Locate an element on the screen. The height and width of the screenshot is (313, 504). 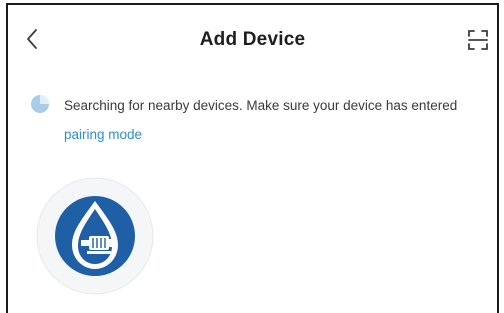
page-title: Add Device is located at coordinates (252, 39).